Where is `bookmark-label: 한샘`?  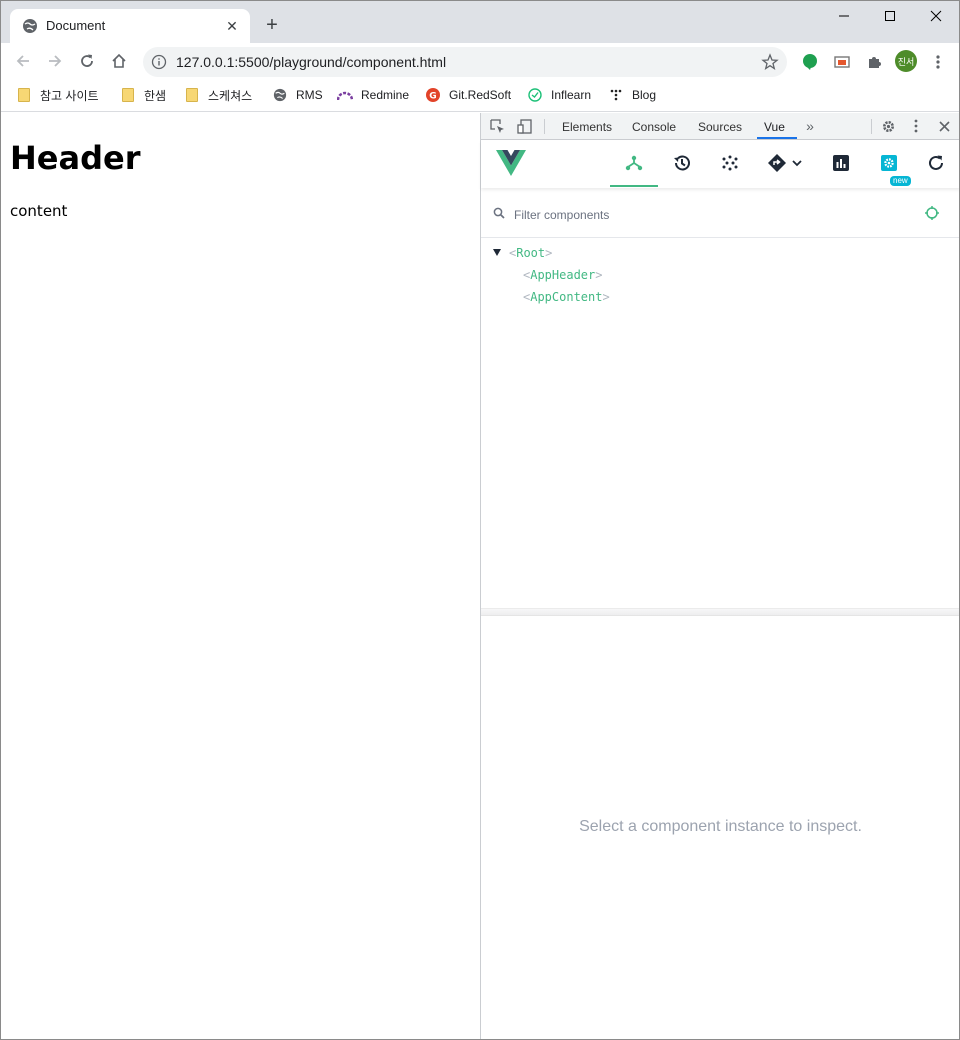
bookmark-label: 한샘 is located at coordinates (155, 95).